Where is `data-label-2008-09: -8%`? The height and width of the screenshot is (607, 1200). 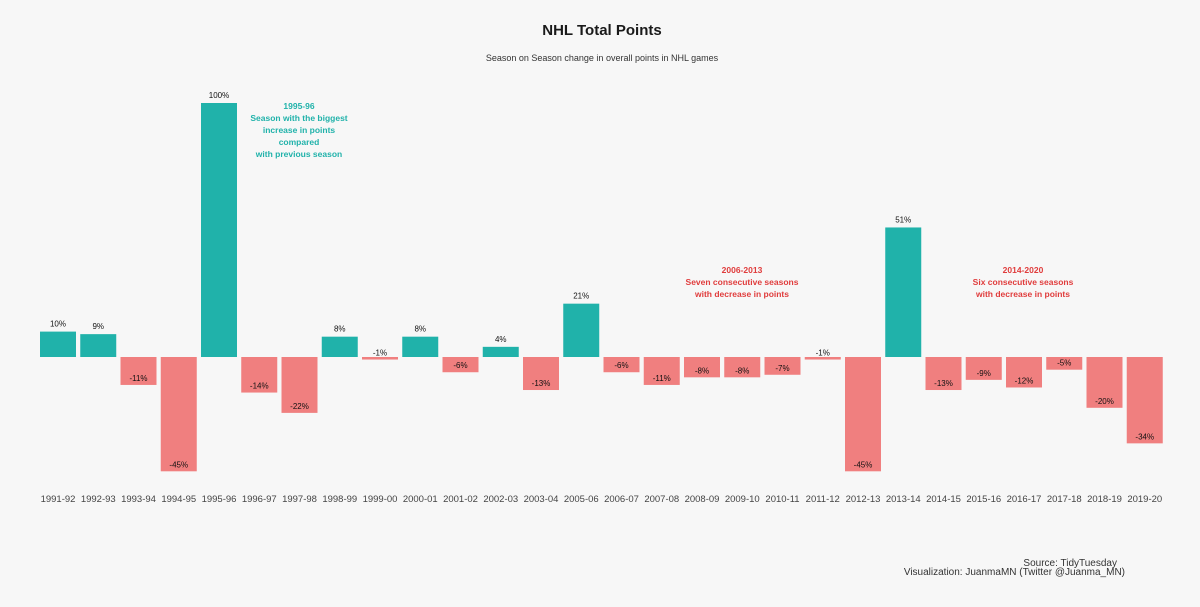 data-label-2008-09: -8% is located at coordinates (702, 370).